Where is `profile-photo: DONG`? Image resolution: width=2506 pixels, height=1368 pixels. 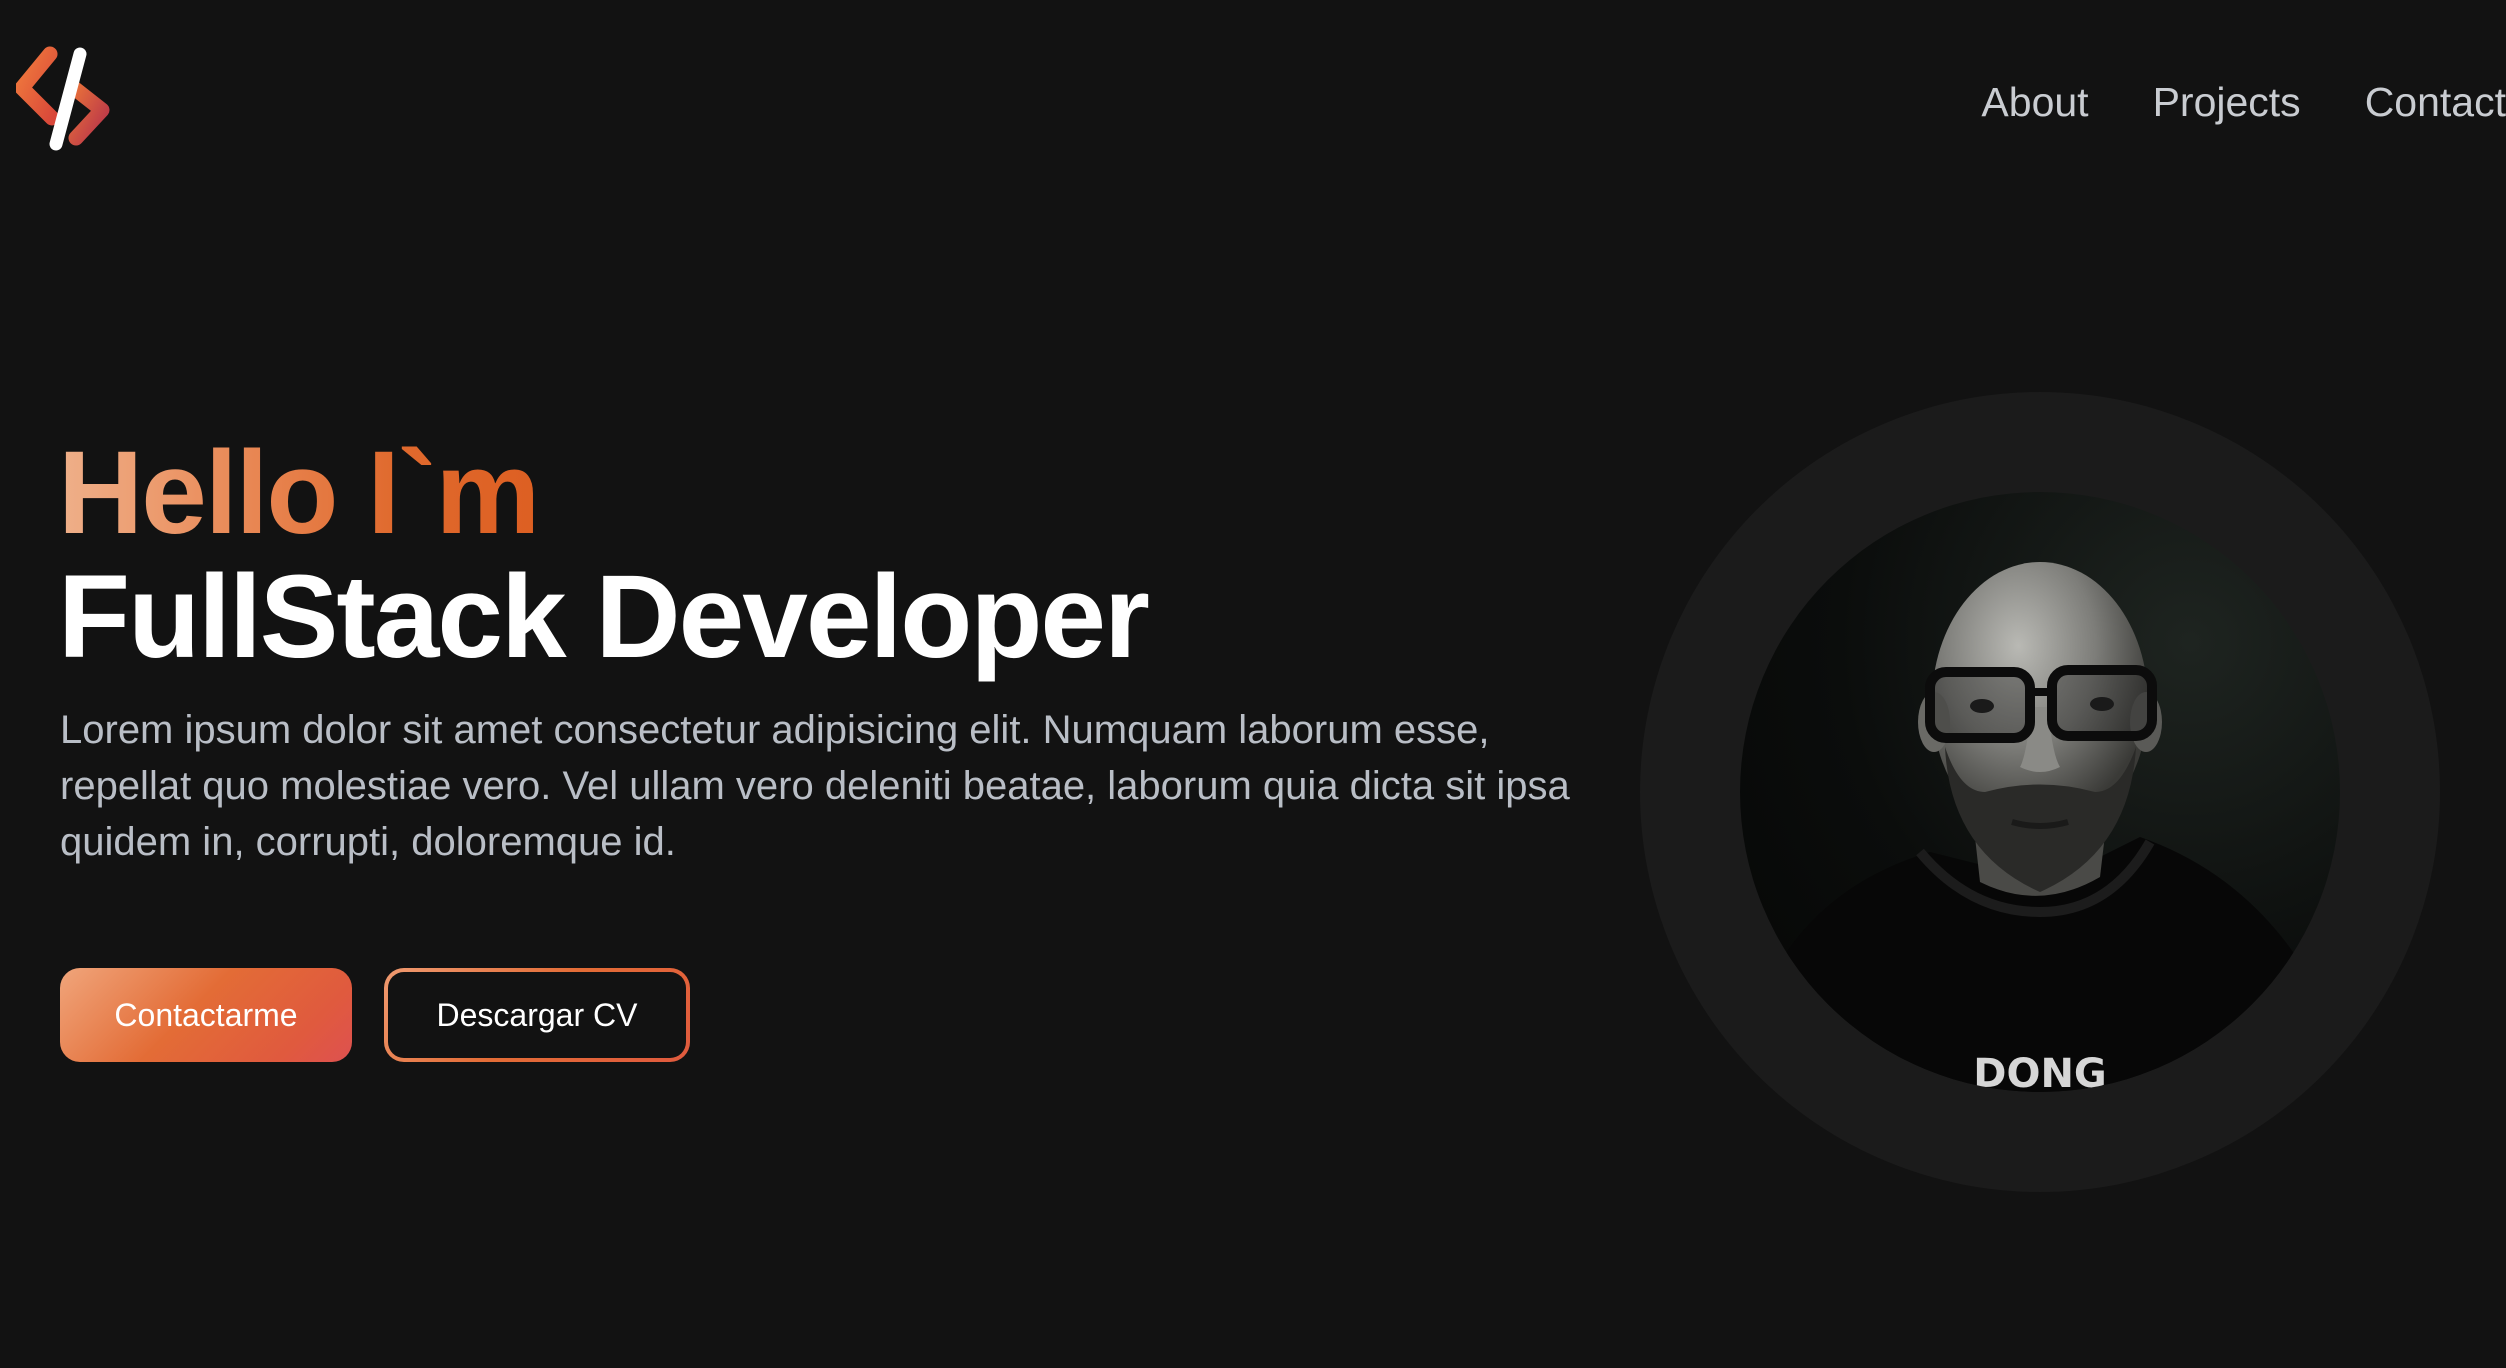
profile-photo: DONG is located at coordinates (2040, 792).